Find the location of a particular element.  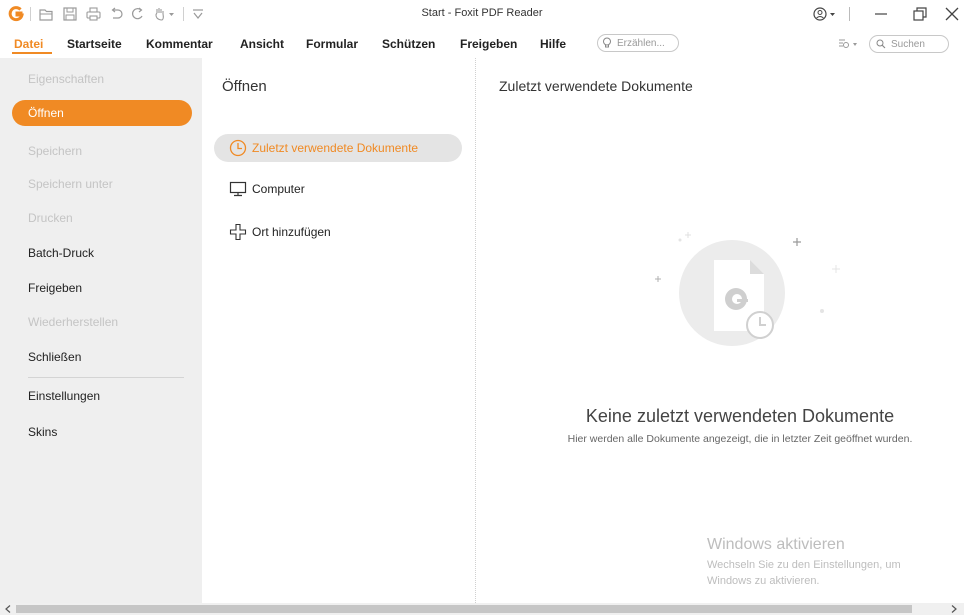

search-placeholder: Suchen is located at coordinates (908, 44).